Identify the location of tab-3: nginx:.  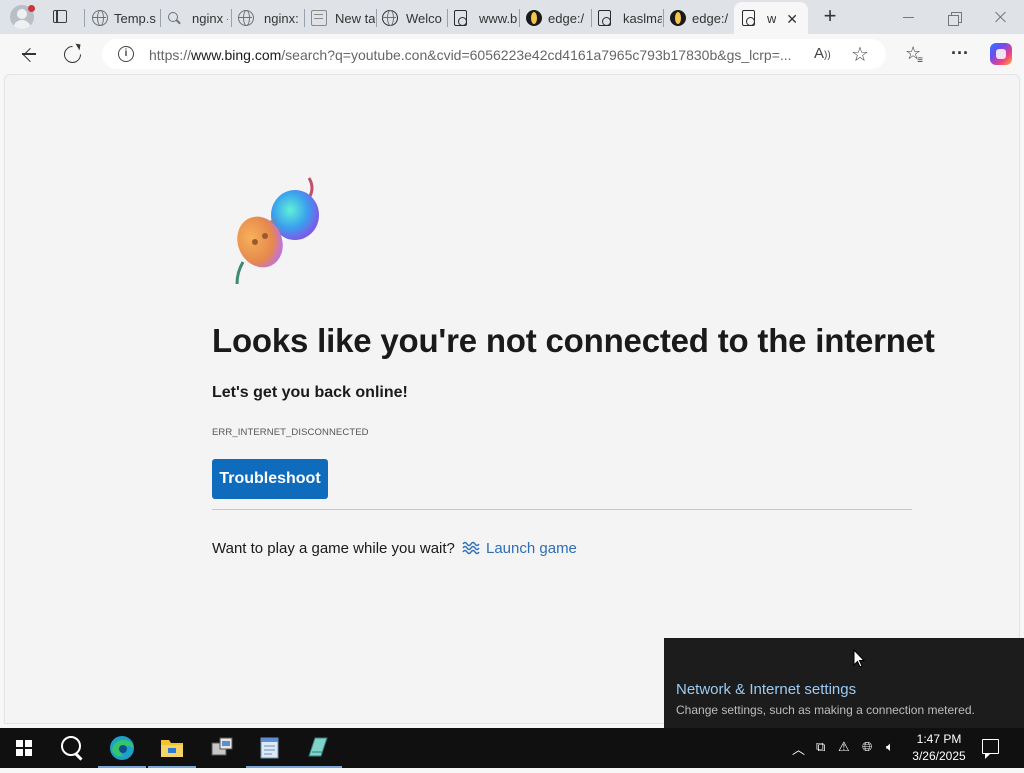
(270, 18).